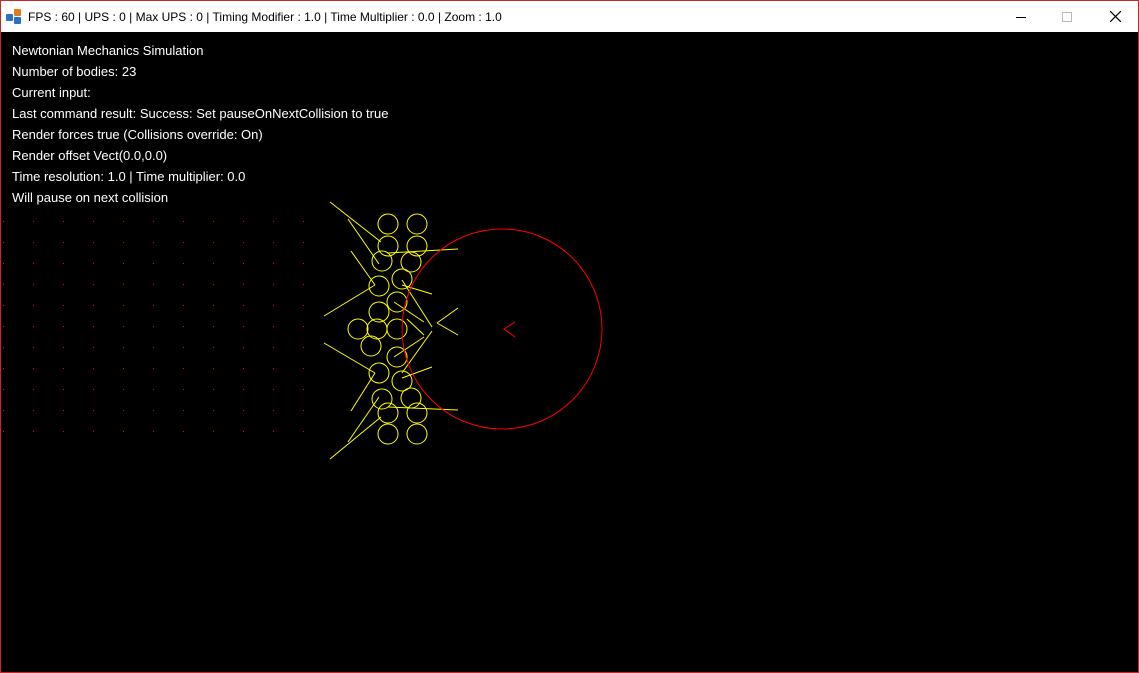 The height and width of the screenshot is (673, 1139). Describe the element at coordinates (509, 329) in the screenshot. I see `velocity-marker` at that location.